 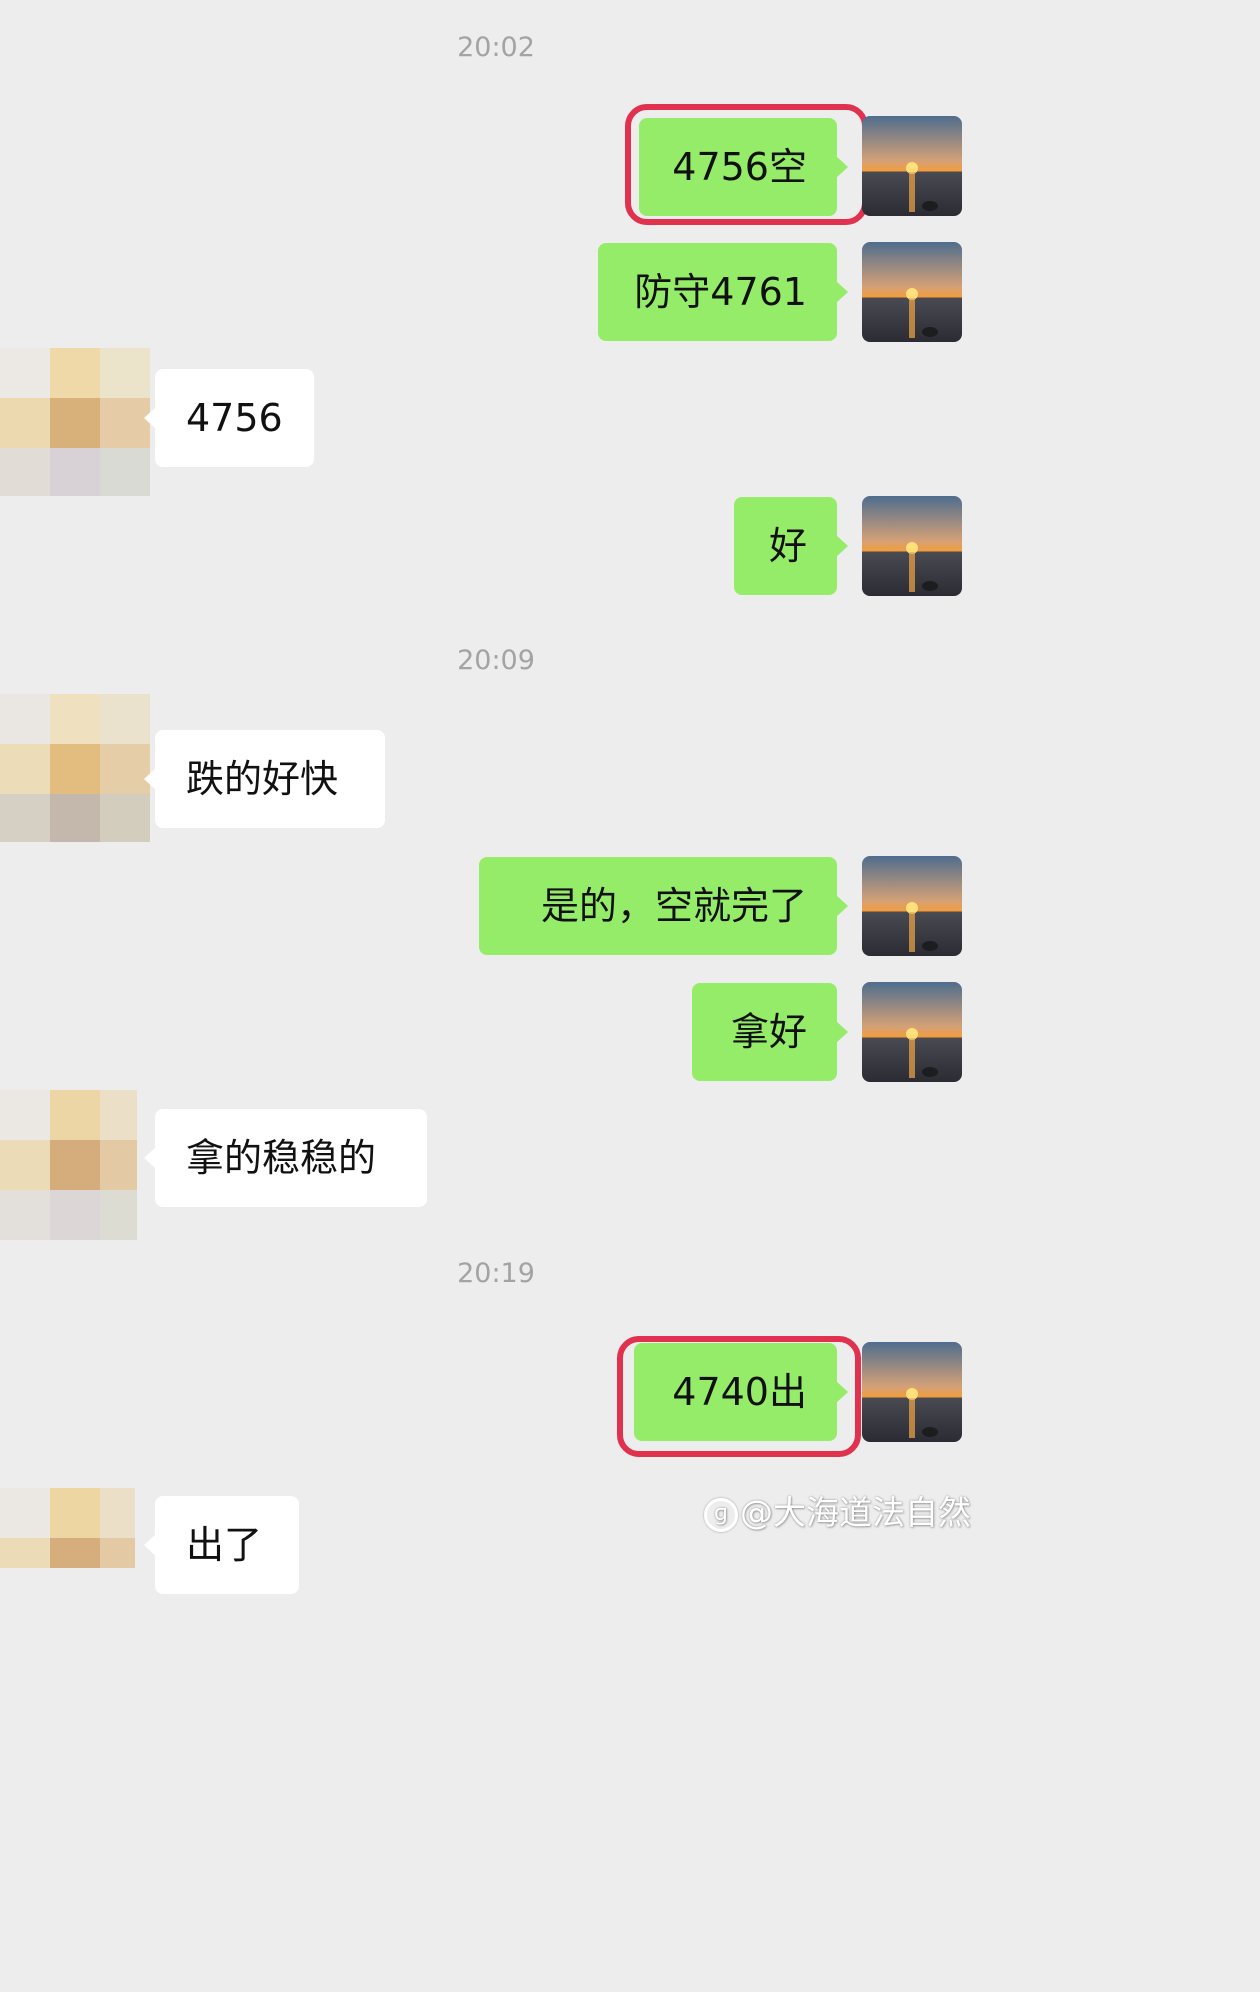 What do you see at coordinates (285, 1158) in the screenshot?
I see `contact-message-bubble: 拿的稳稳的` at bounding box center [285, 1158].